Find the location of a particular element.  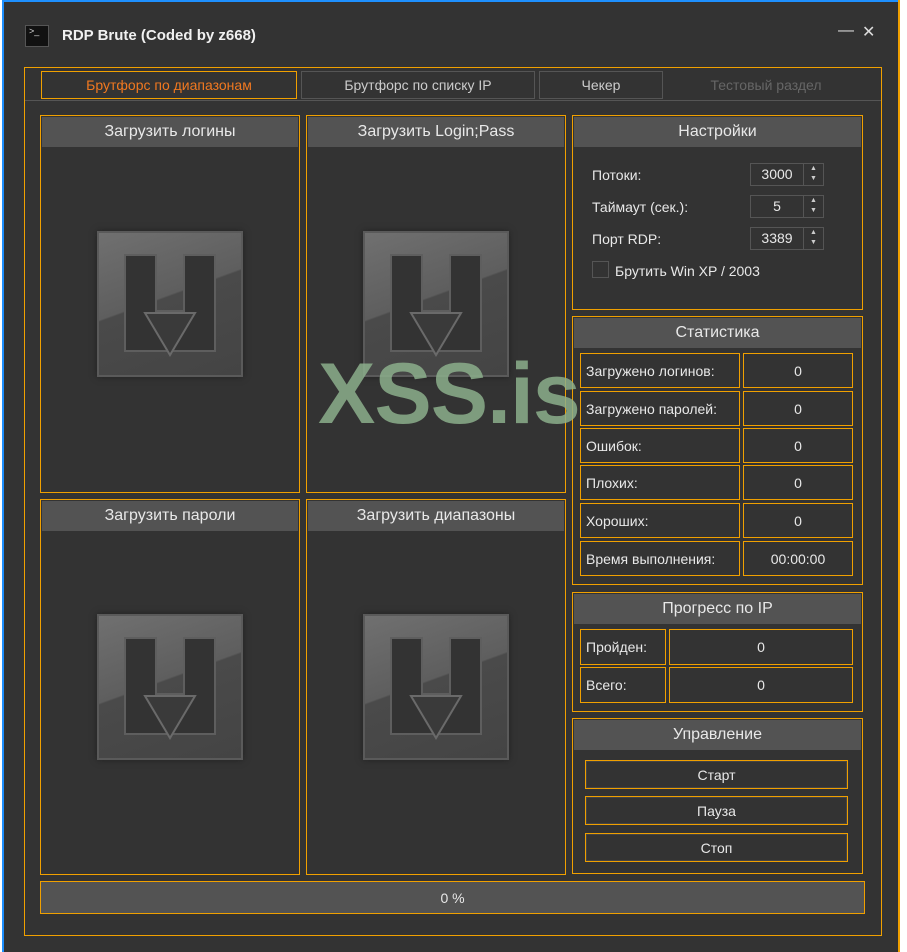

progress-bar: 0 % is located at coordinates (452, 897).